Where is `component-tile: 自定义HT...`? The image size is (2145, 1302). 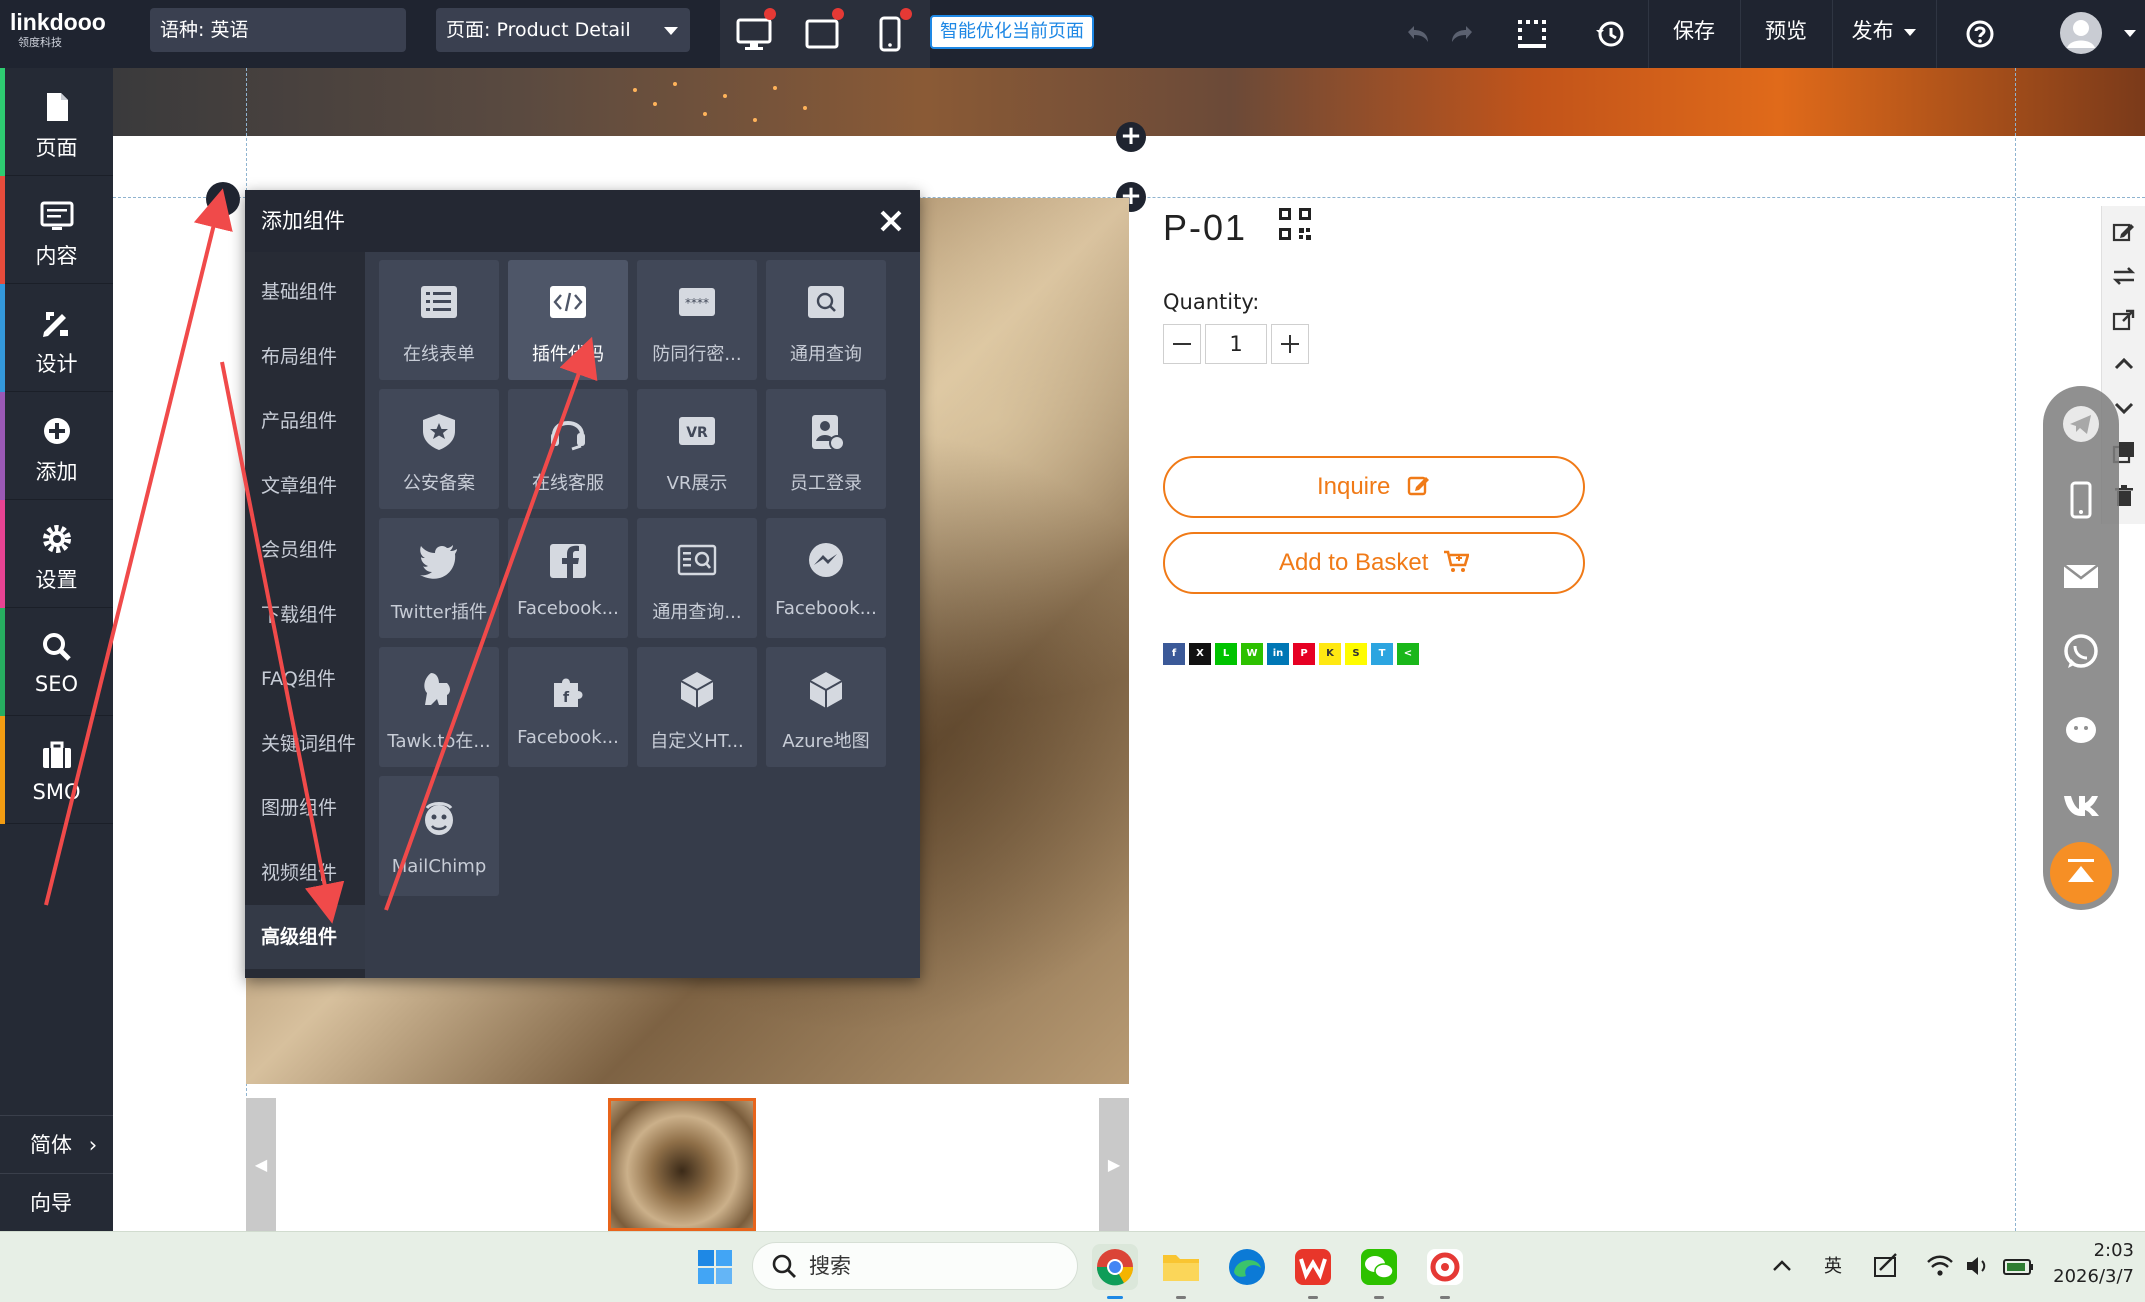
component-tile: 自定义HT... is located at coordinates (697, 707).